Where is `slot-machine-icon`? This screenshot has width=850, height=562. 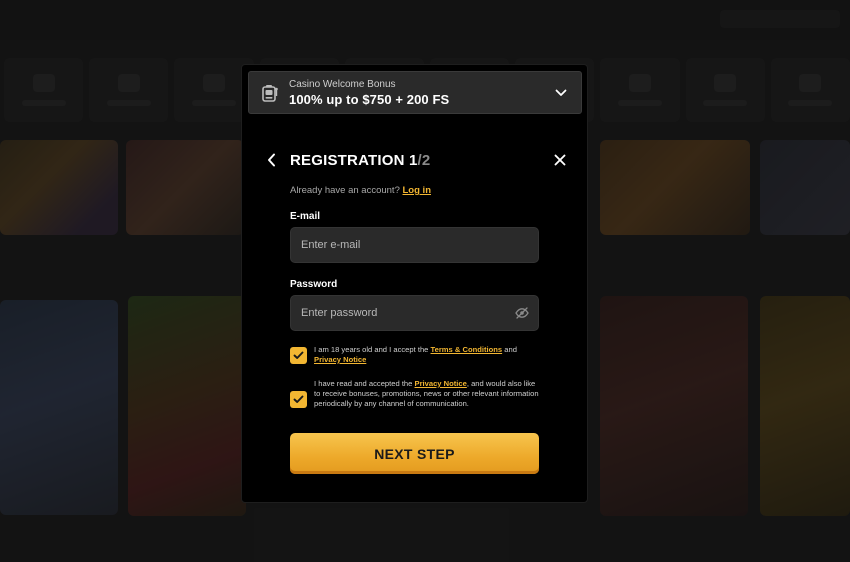
slot-machine-icon is located at coordinates (270, 93).